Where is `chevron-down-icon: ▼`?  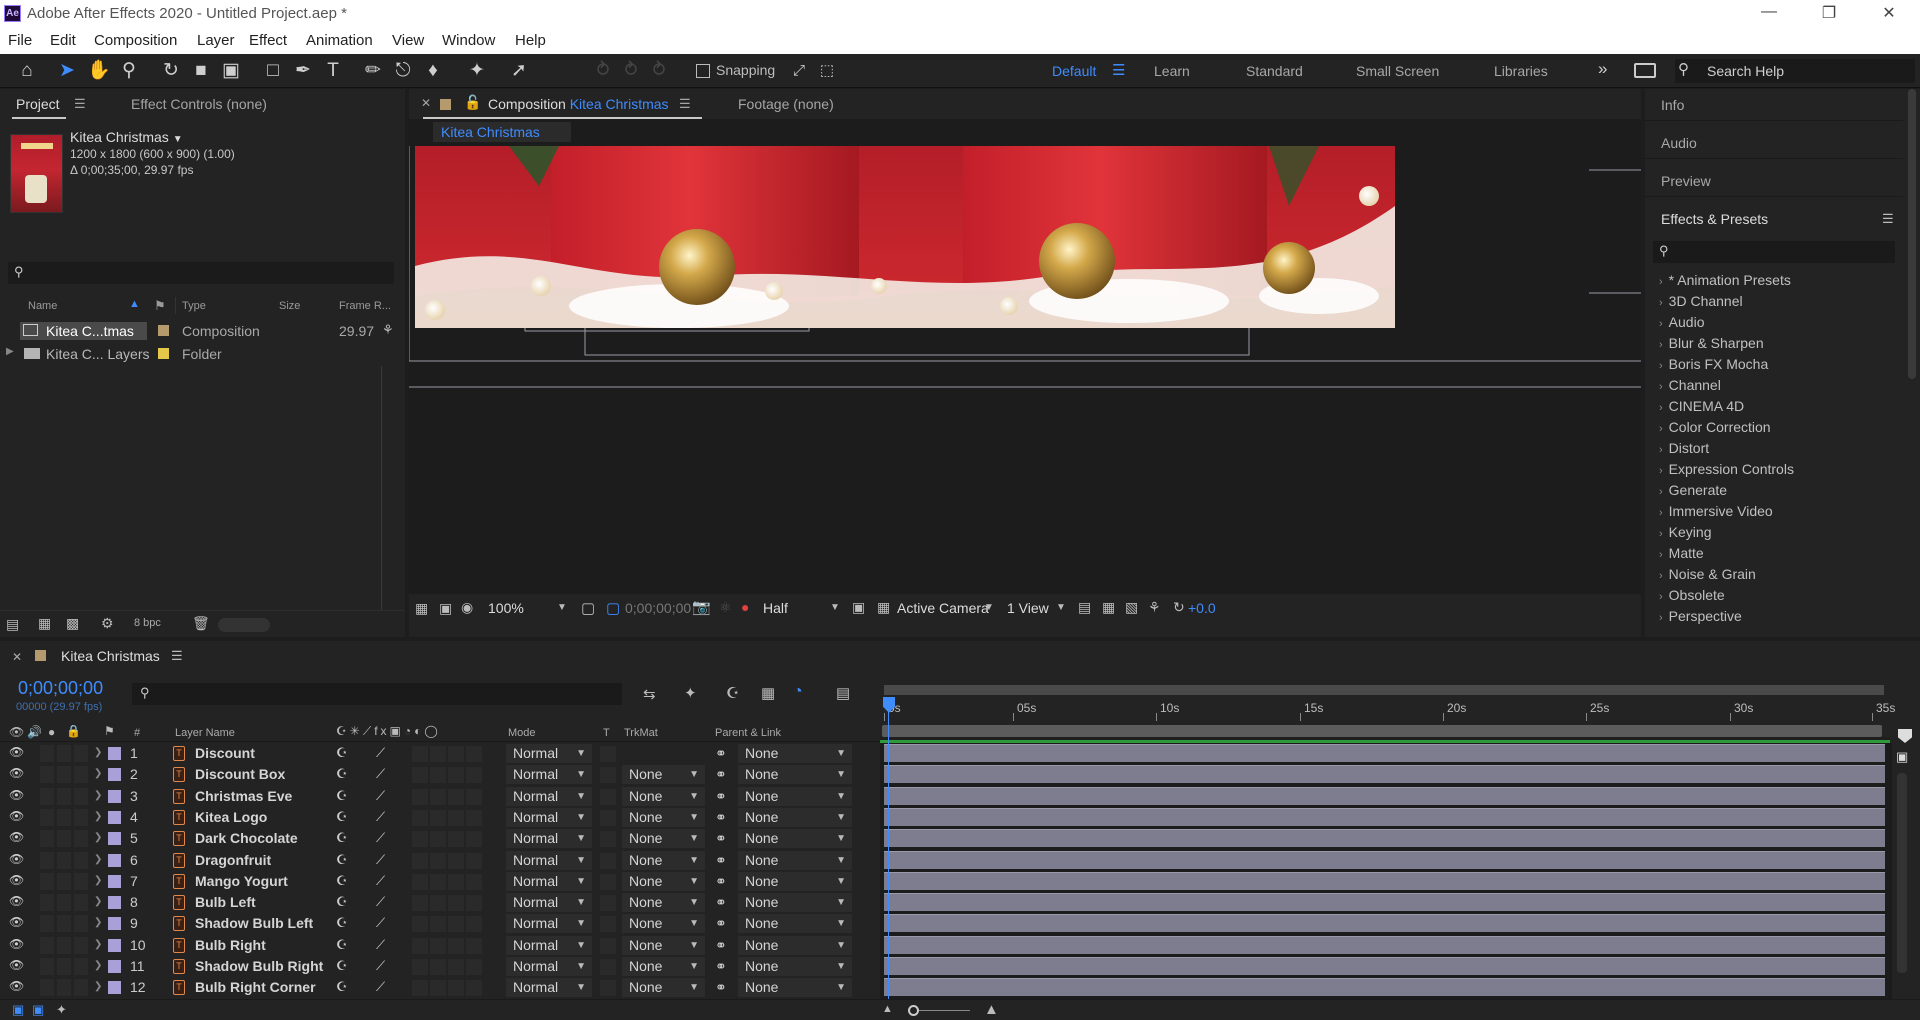
chevron-down-icon: ▼ is located at coordinates (178, 139).